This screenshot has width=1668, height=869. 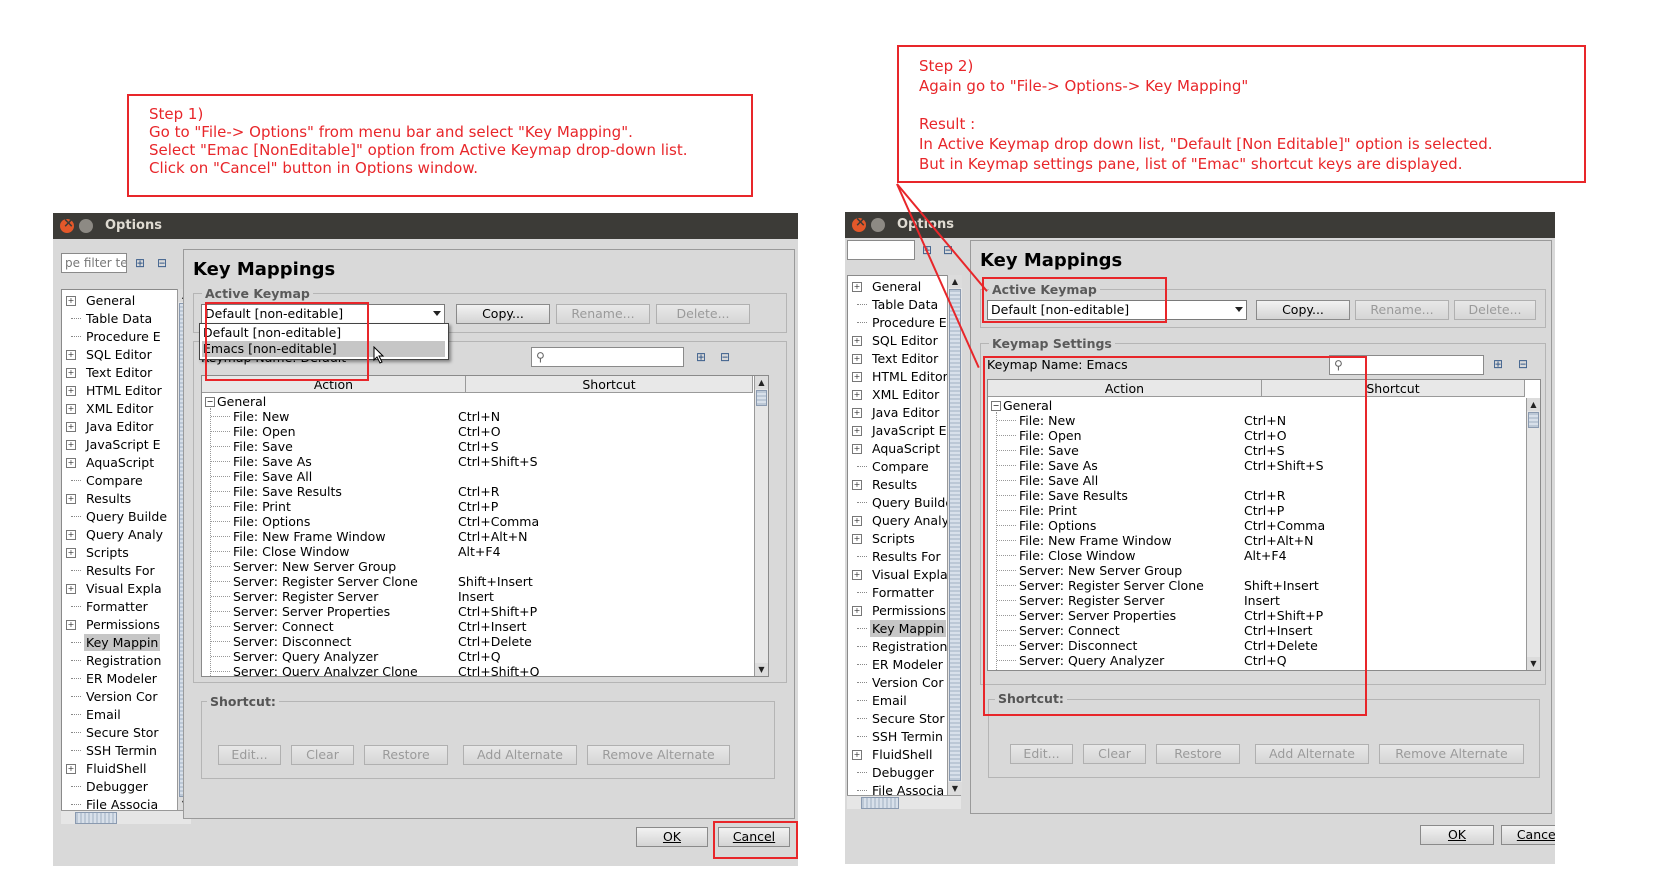 I want to click on table-row: File: Options Ctrl+Comma, so click(x=478, y=521).